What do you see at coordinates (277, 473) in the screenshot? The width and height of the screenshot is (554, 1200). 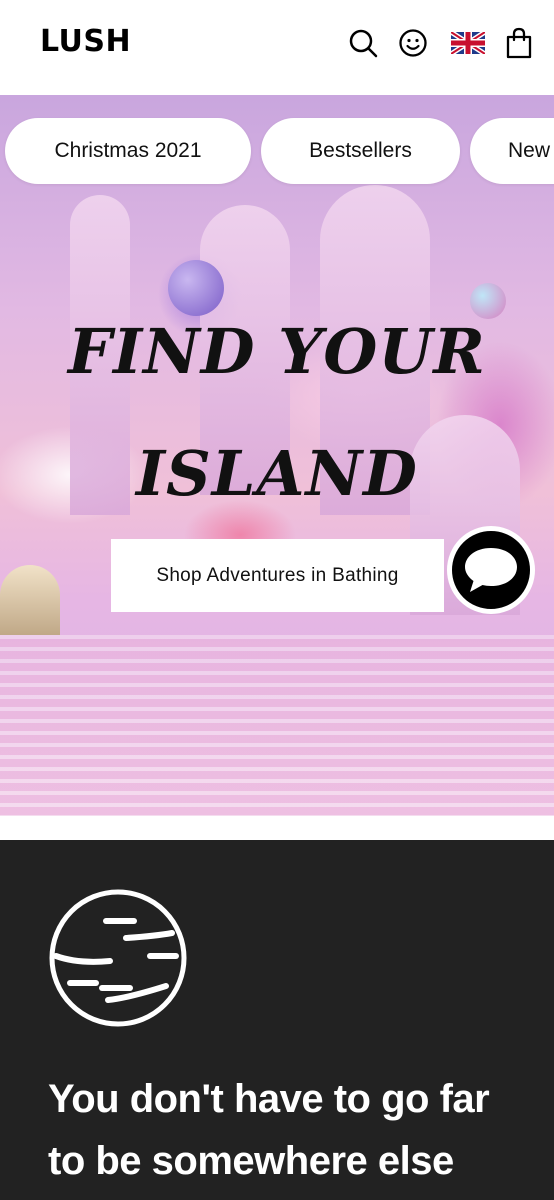 I see `hero-headline-line2: ISLAND` at bounding box center [277, 473].